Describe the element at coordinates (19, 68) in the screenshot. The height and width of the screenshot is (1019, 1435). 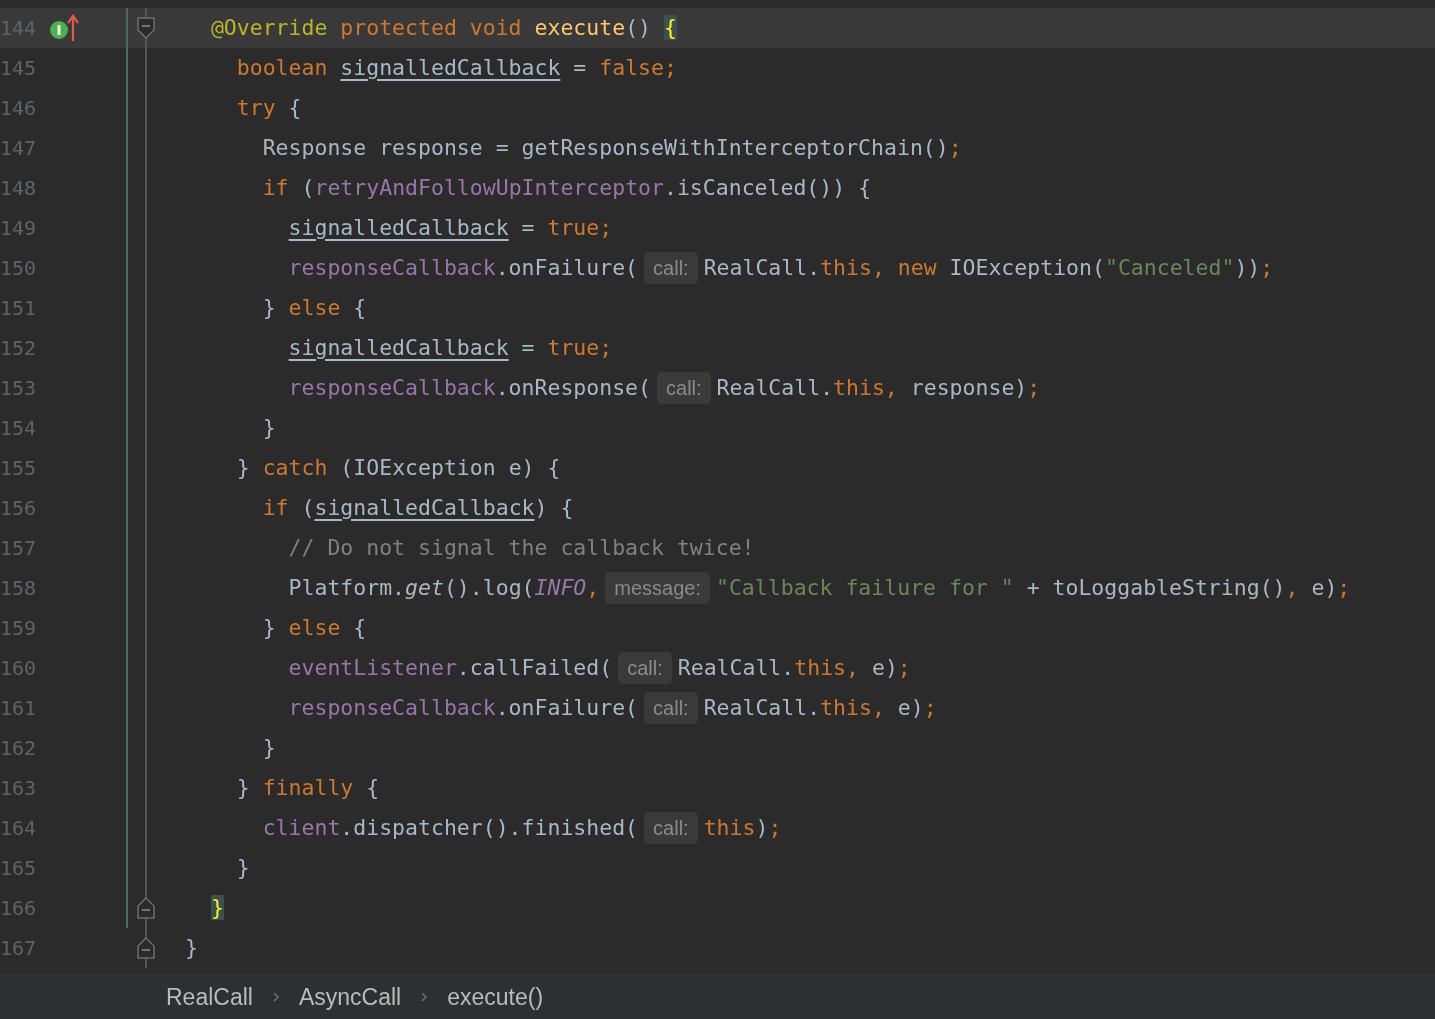
I see `line-number: 145` at that location.